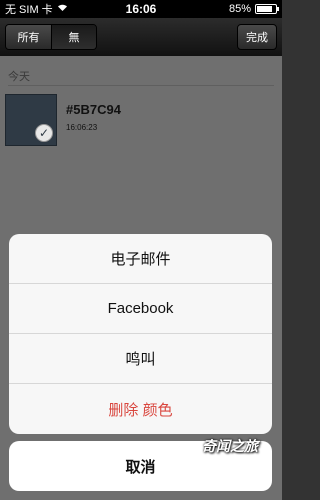 This screenshot has height=500, width=320. I want to click on filter-segmented-control: 所有 無, so click(51, 37).